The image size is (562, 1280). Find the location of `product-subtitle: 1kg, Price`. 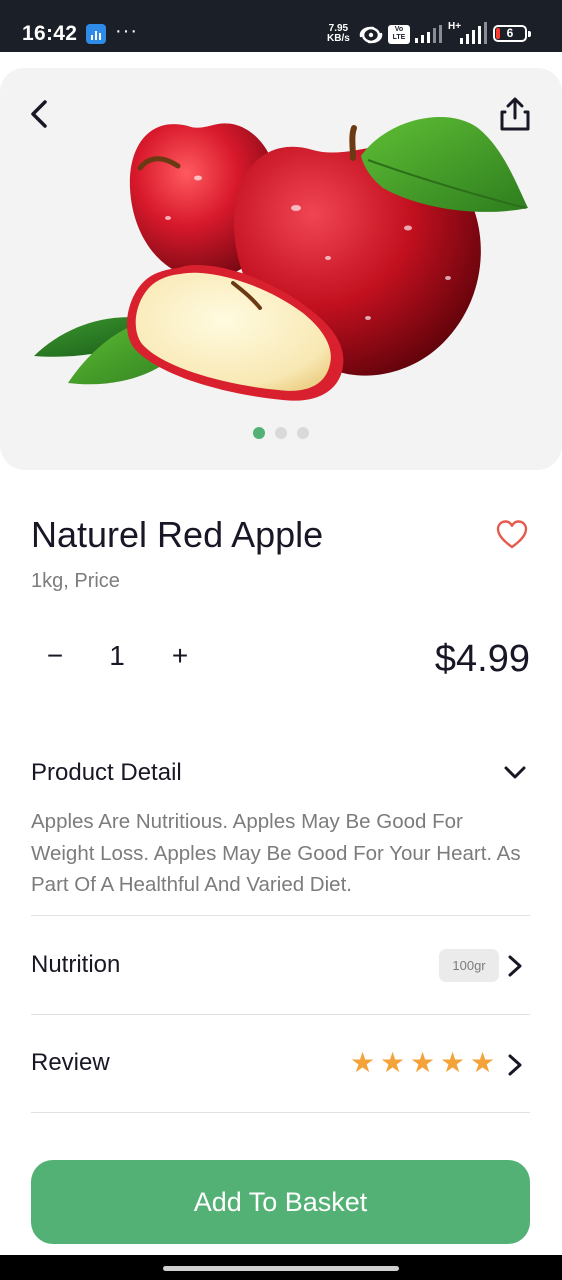

product-subtitle: 1kg, Price is located at coordinates (75, 581).